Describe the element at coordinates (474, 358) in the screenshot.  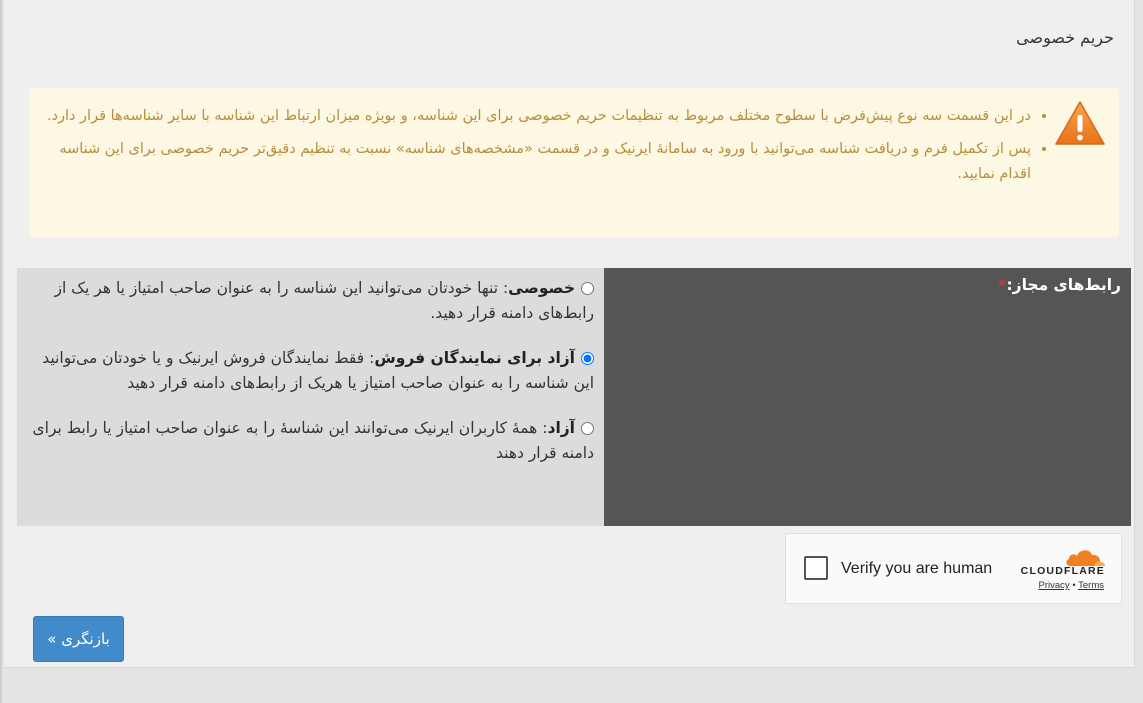
I see `option-title: آزاد برای نمایندگان فروش` at that location.